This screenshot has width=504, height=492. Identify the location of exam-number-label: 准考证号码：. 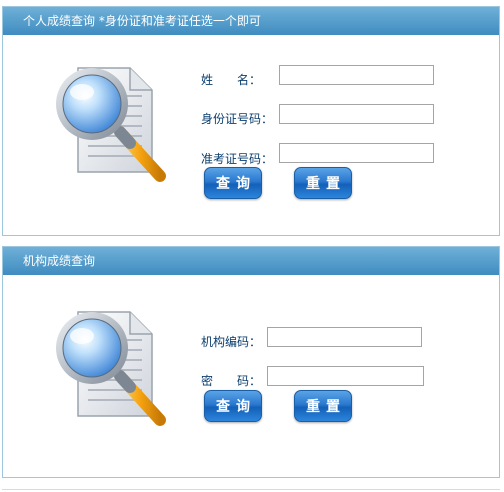
(237, 159).